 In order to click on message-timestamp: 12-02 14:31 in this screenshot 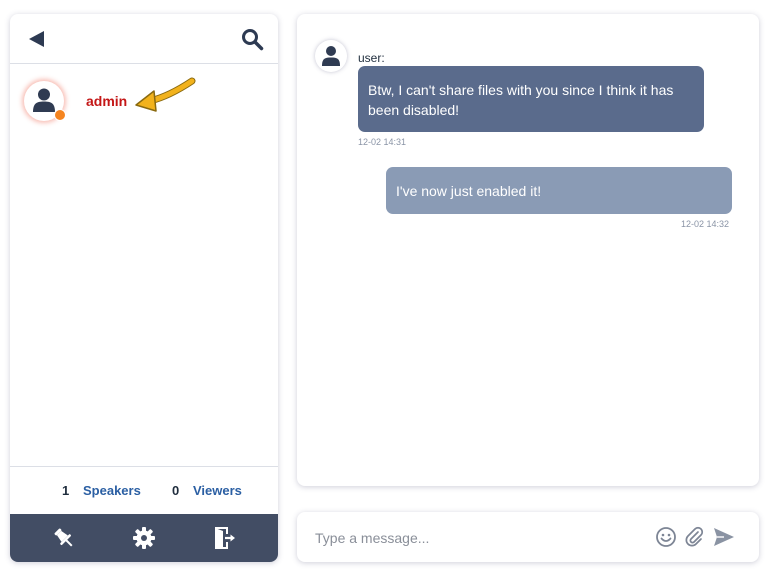, I will do `click(382, 142)`.